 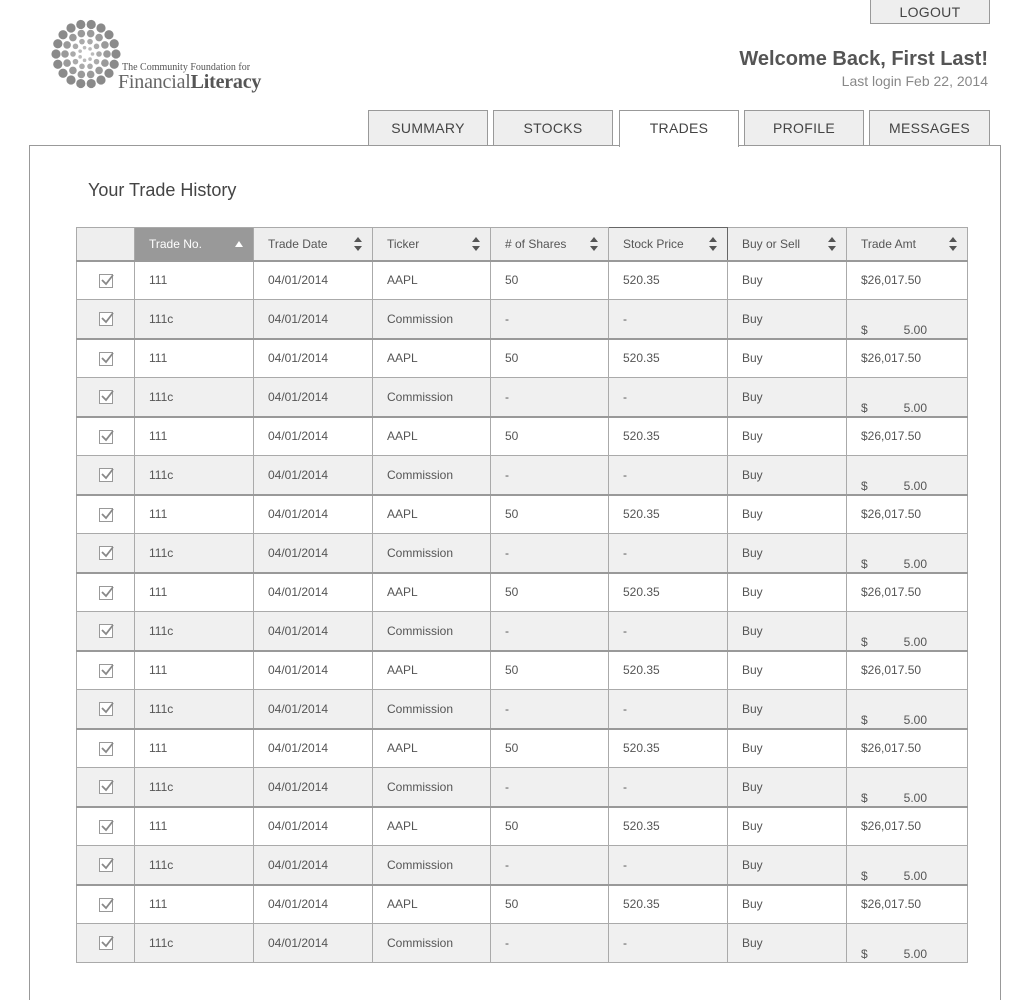 What do you see at coordinates (431, 244) in the screenshot?
I see `column-header-ticker: Ticker` at bounding box center [431, 244].